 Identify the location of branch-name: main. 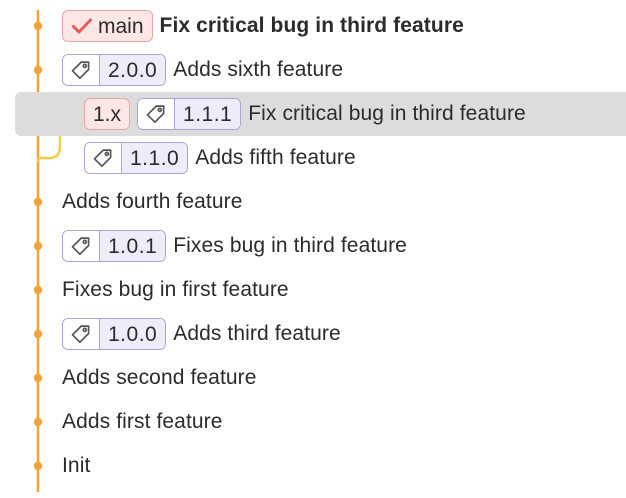
(121, 26).